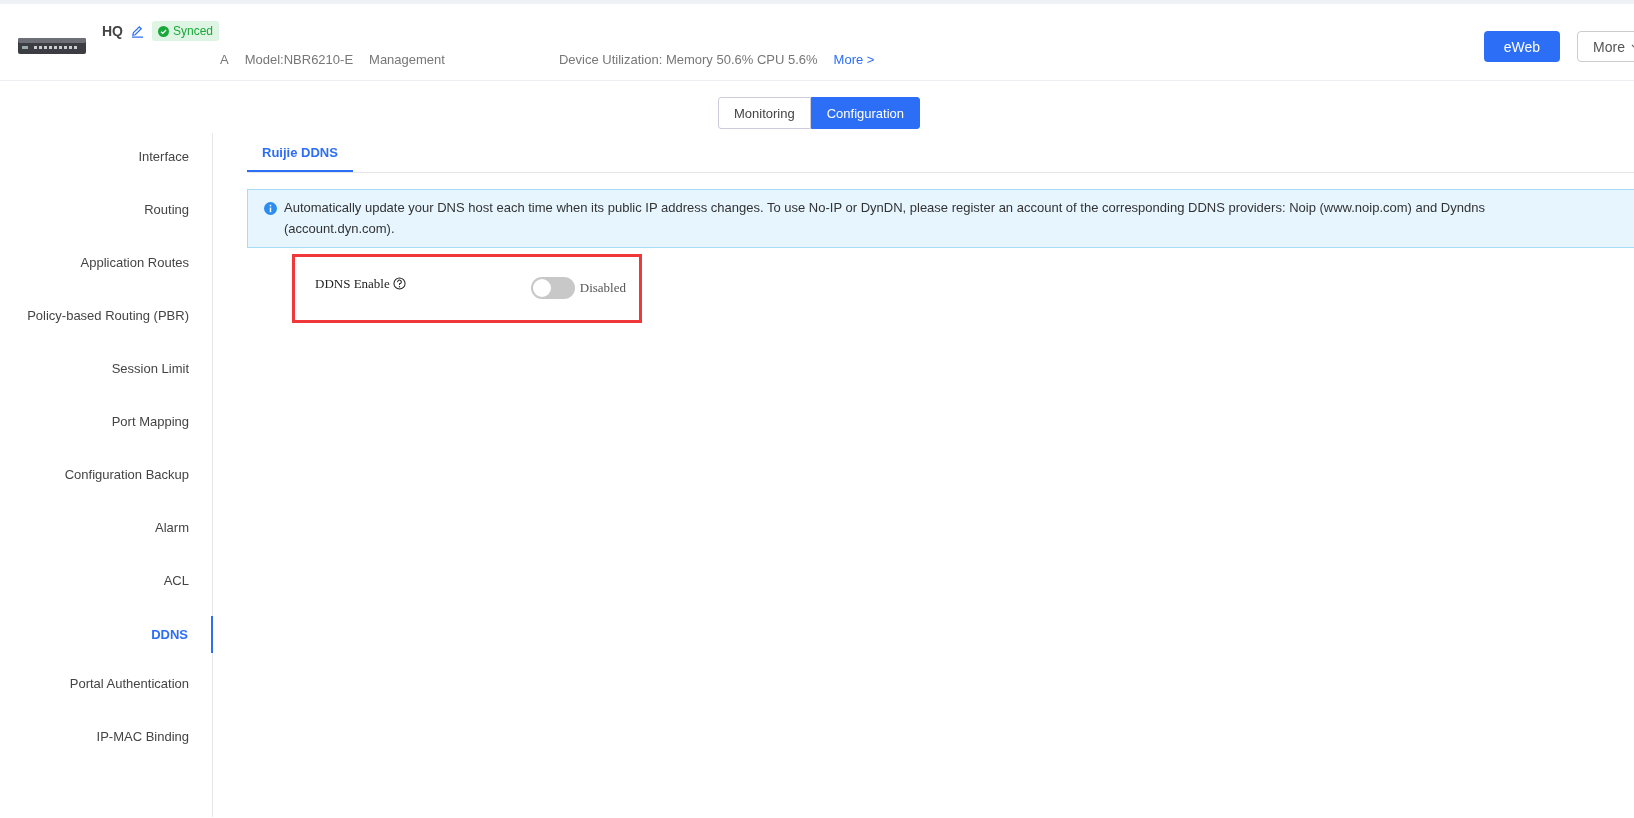  Describe the element at coordinates (106, 695) in the screenshot. I see `sidebar-item: Portal Authentication` at that location.